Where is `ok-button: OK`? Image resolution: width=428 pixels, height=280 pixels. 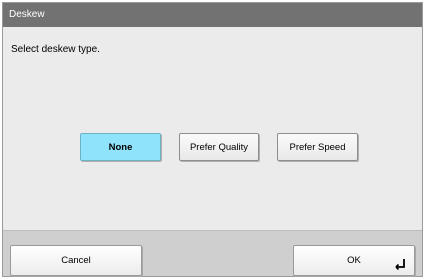
ok-button: OK is located at coordinates (354, 260).